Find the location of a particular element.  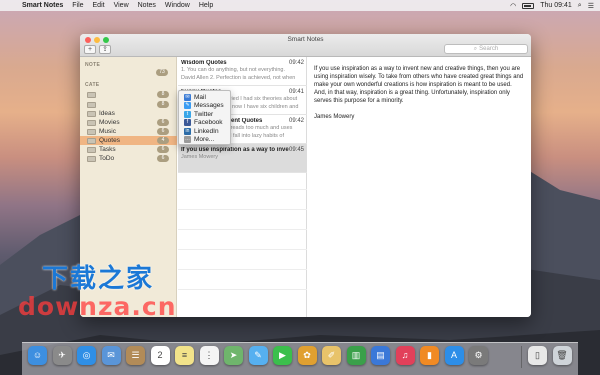

share-linkedin-item: in LinkedIn is located at coordinates (204, 131).